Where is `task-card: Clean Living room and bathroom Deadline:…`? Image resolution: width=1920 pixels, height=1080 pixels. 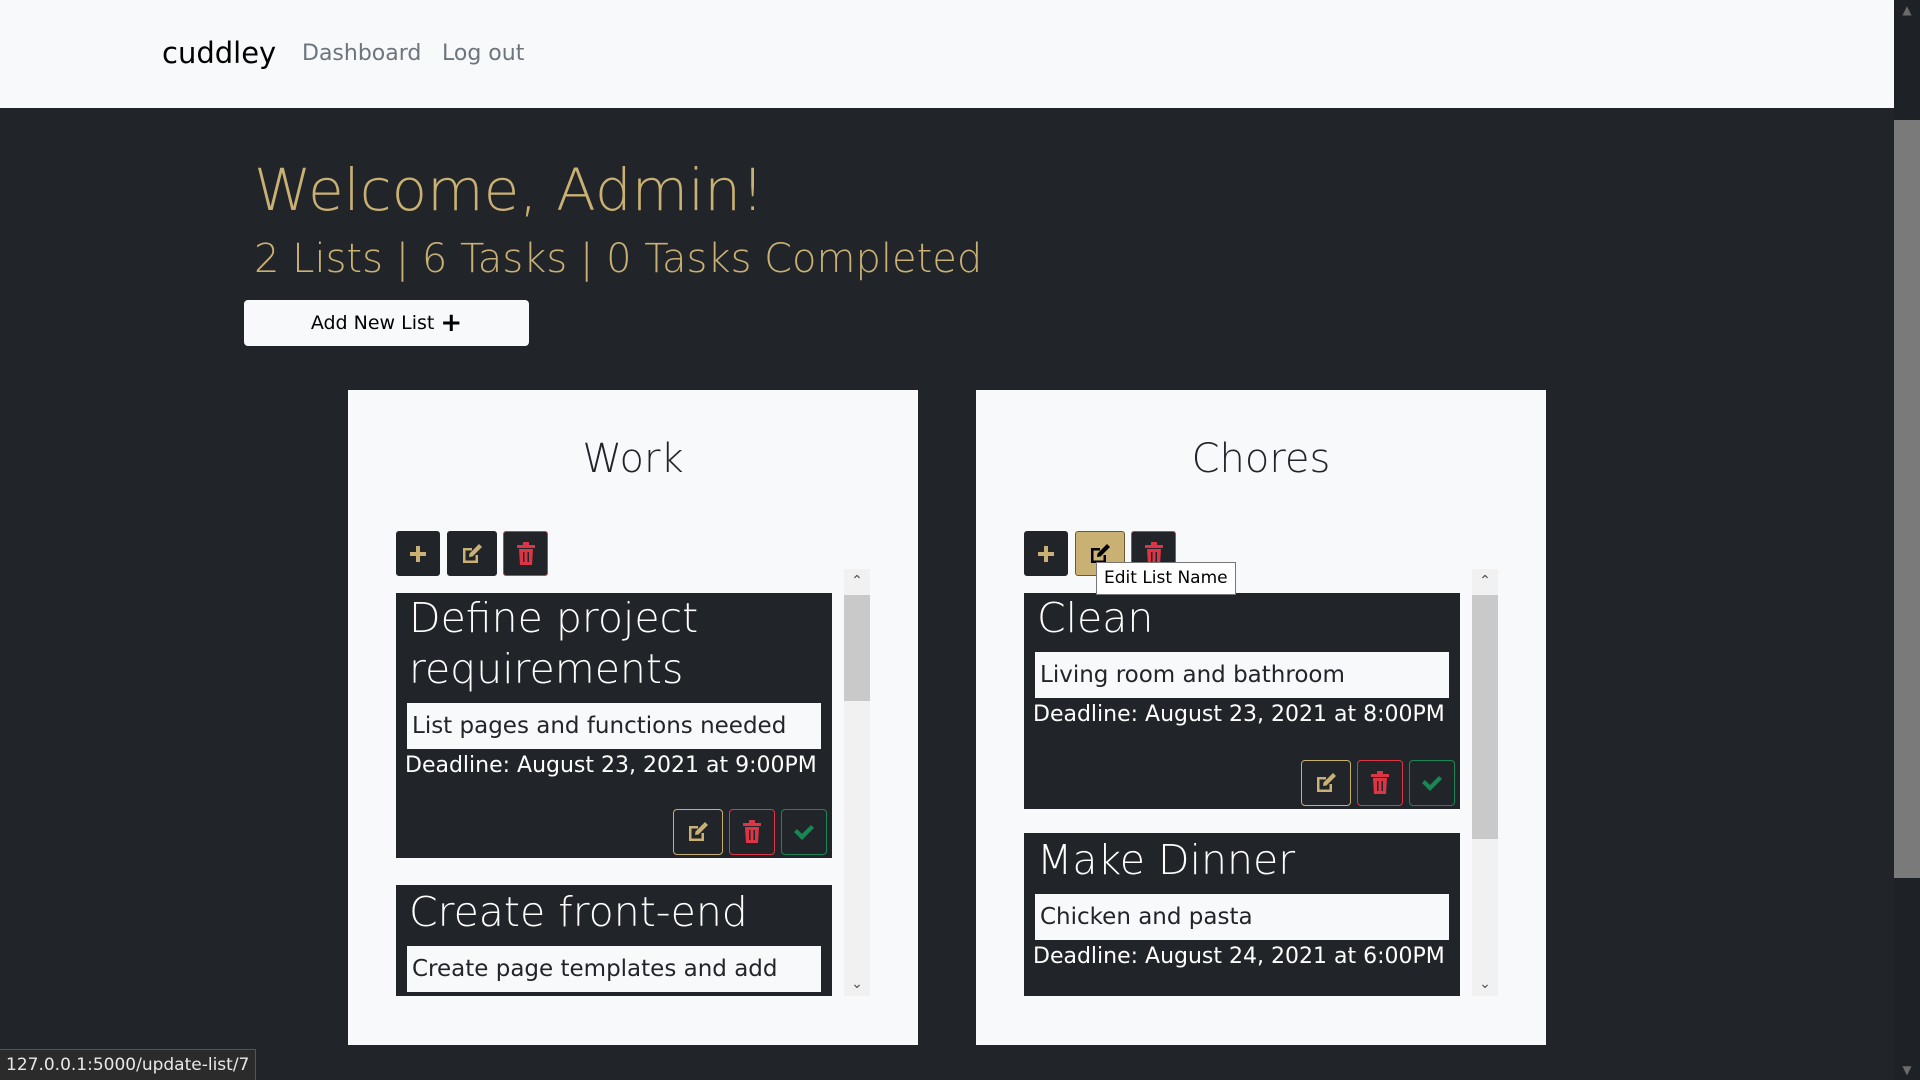 task-card: Clean Living room and bathroom Deadline:… is located at coordinates (1242, 701).